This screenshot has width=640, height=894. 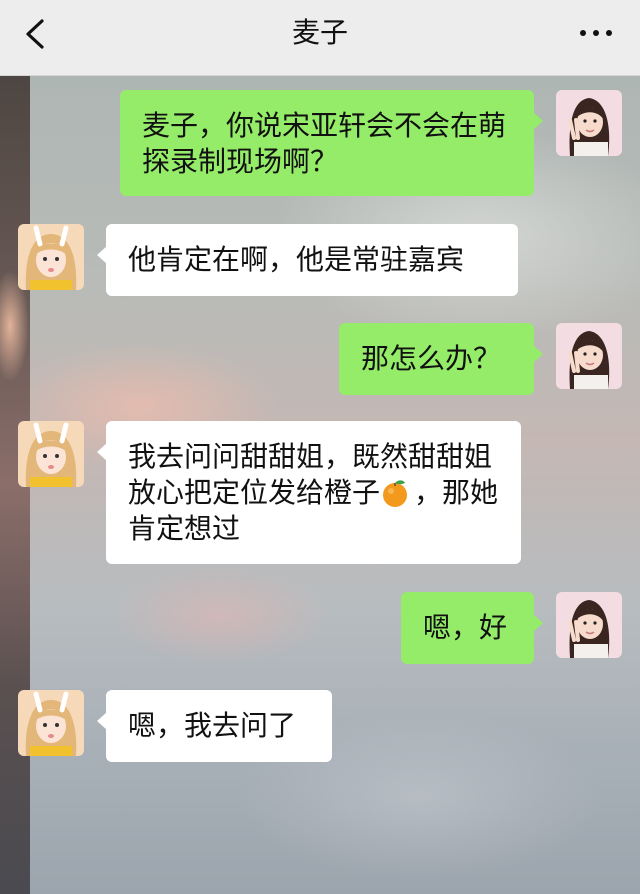 I want to click on message-bubble-sent: 那怎么办？, so click(x=441, y=359).